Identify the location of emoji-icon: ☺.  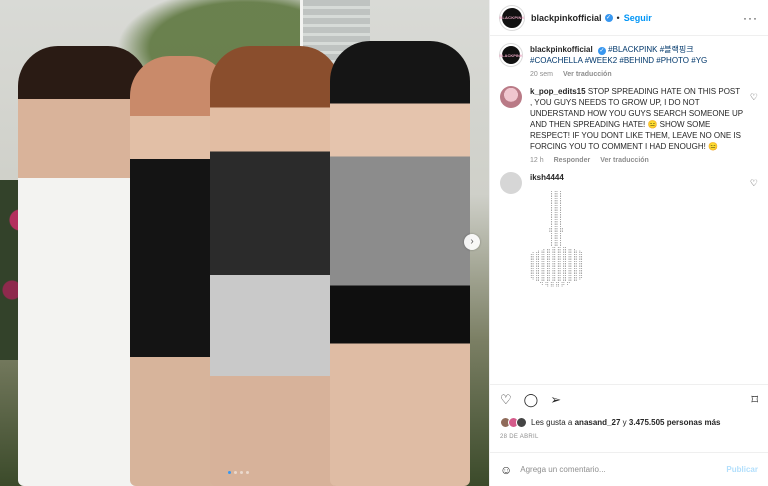
(506, 470).